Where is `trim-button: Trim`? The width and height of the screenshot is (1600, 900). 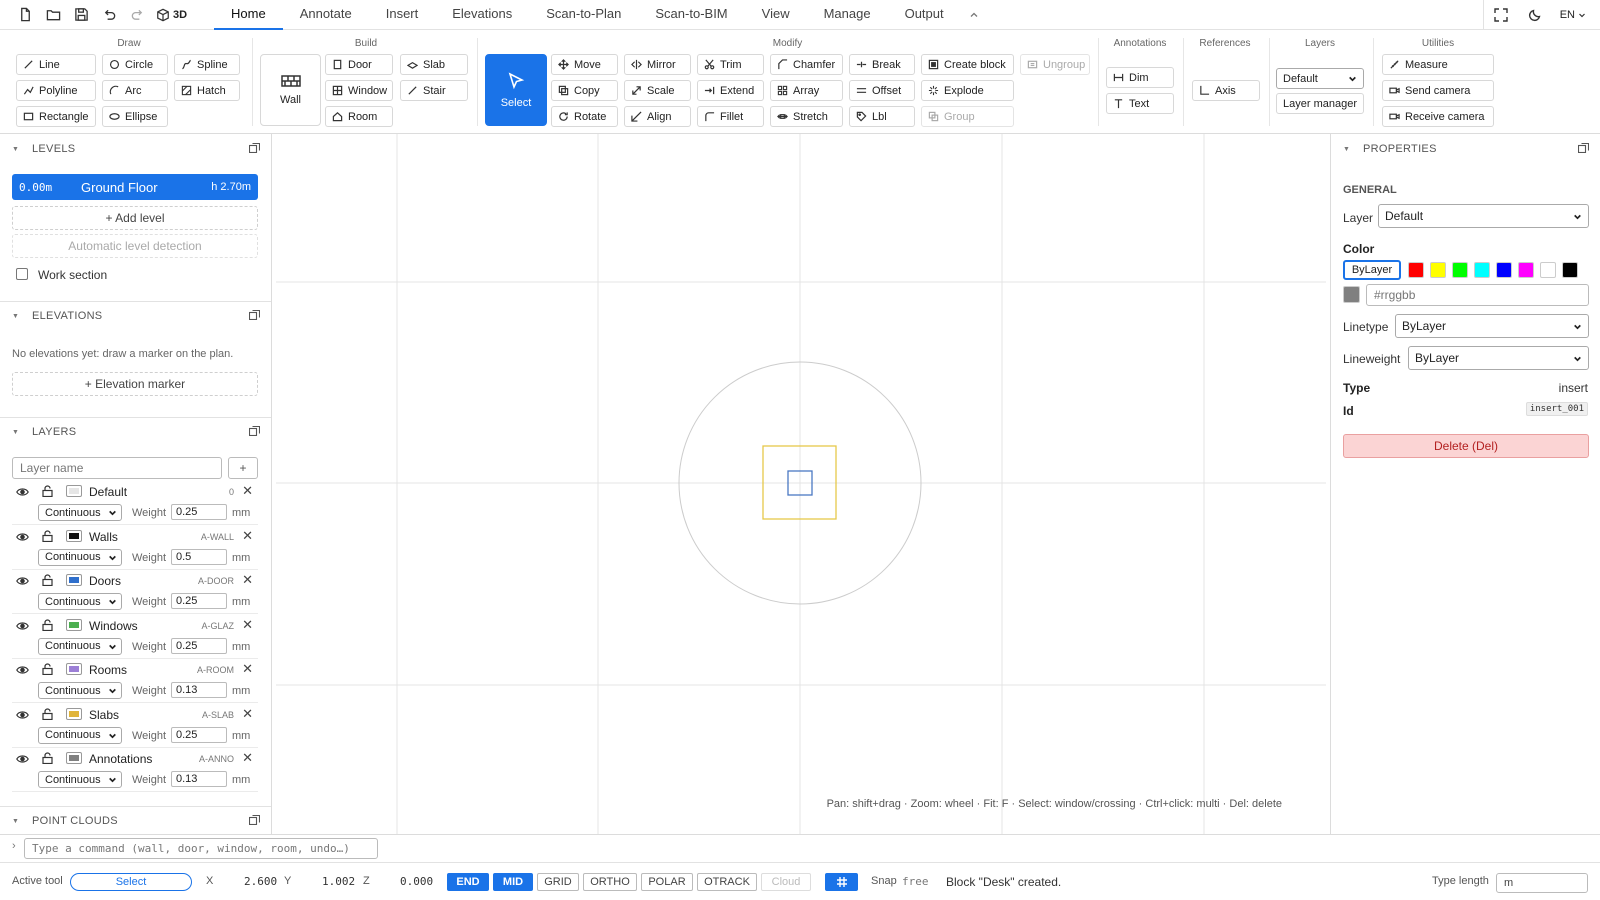 trim-button: Trim is located at coordinates (730, 64).